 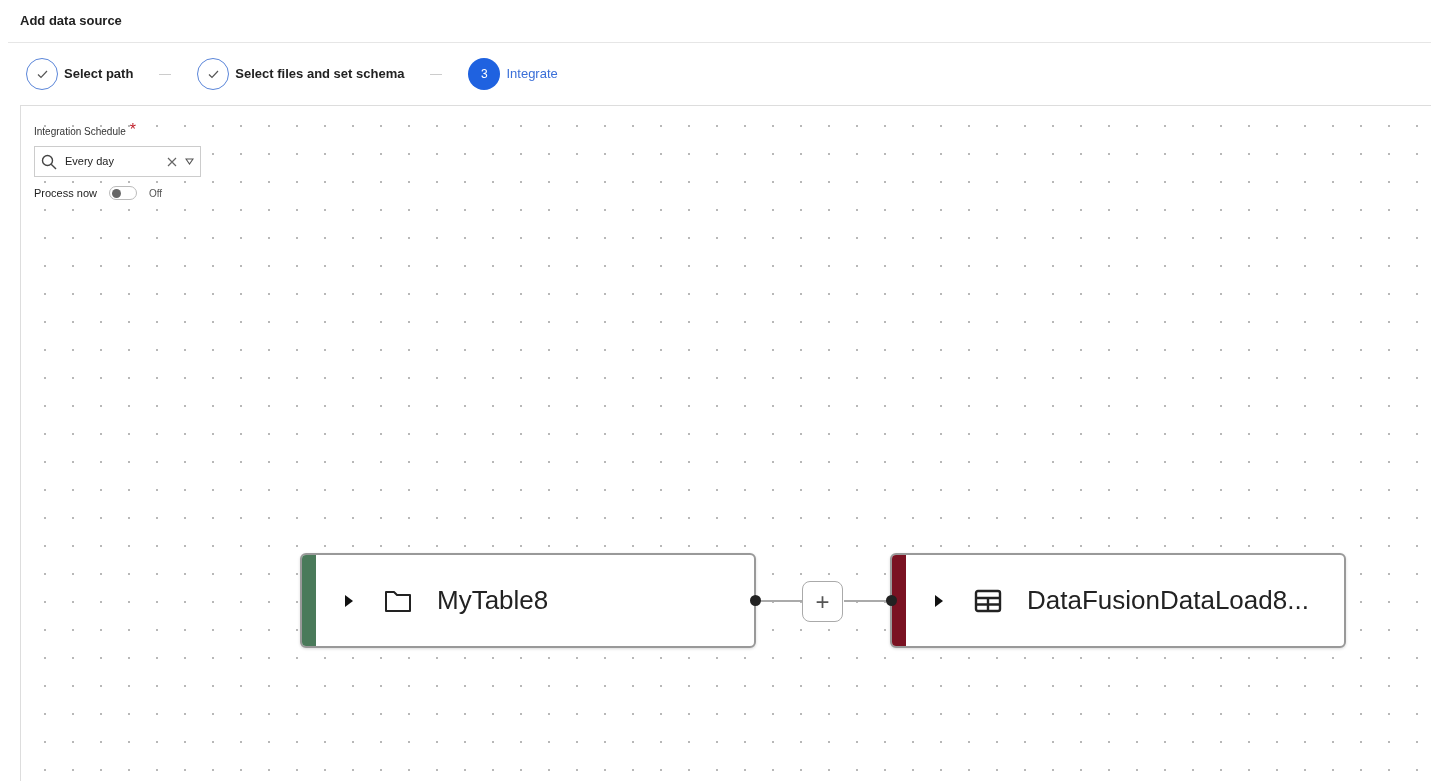 What do you see at coordinates (132, 129) in the screenshot?
I see `required-mark: *` at bounding box center [132, 129].